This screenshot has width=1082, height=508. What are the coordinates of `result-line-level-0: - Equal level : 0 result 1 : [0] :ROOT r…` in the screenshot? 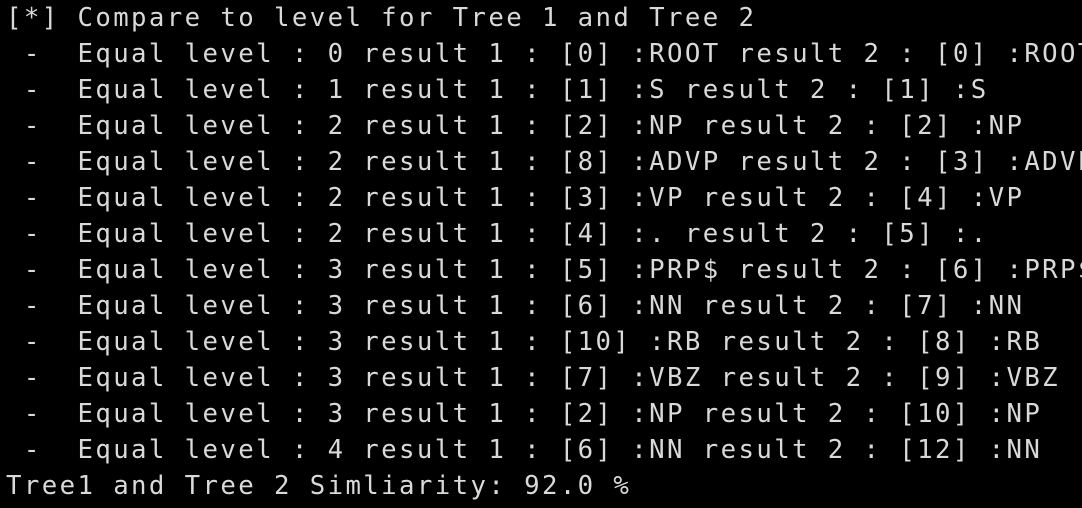 It's located at (544, 54).